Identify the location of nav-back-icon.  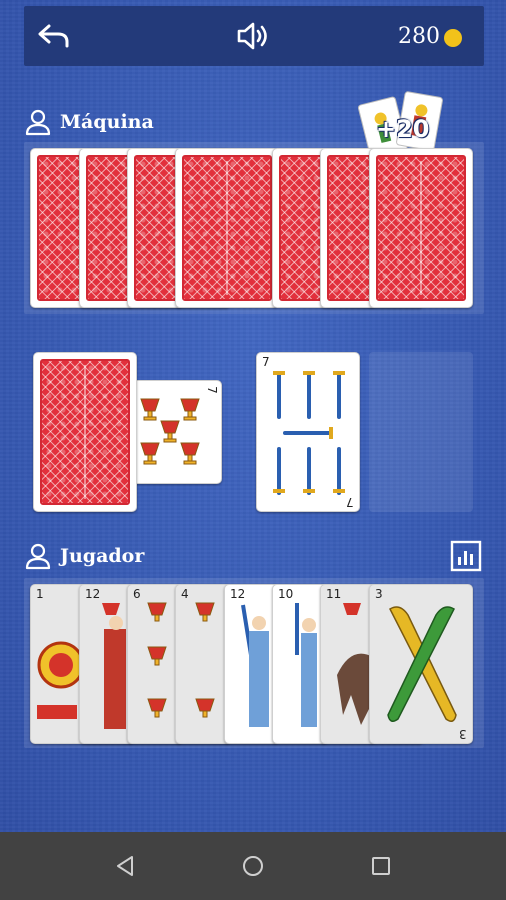
(126, 866).